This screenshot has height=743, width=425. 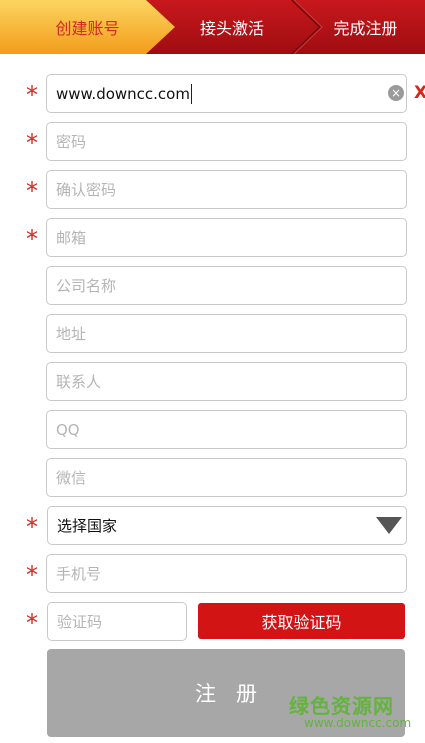 What do you see at coordinates (71, 142) in the screenshot?
I see `password-placeholder: 密码` at bounding box center [71, 142].